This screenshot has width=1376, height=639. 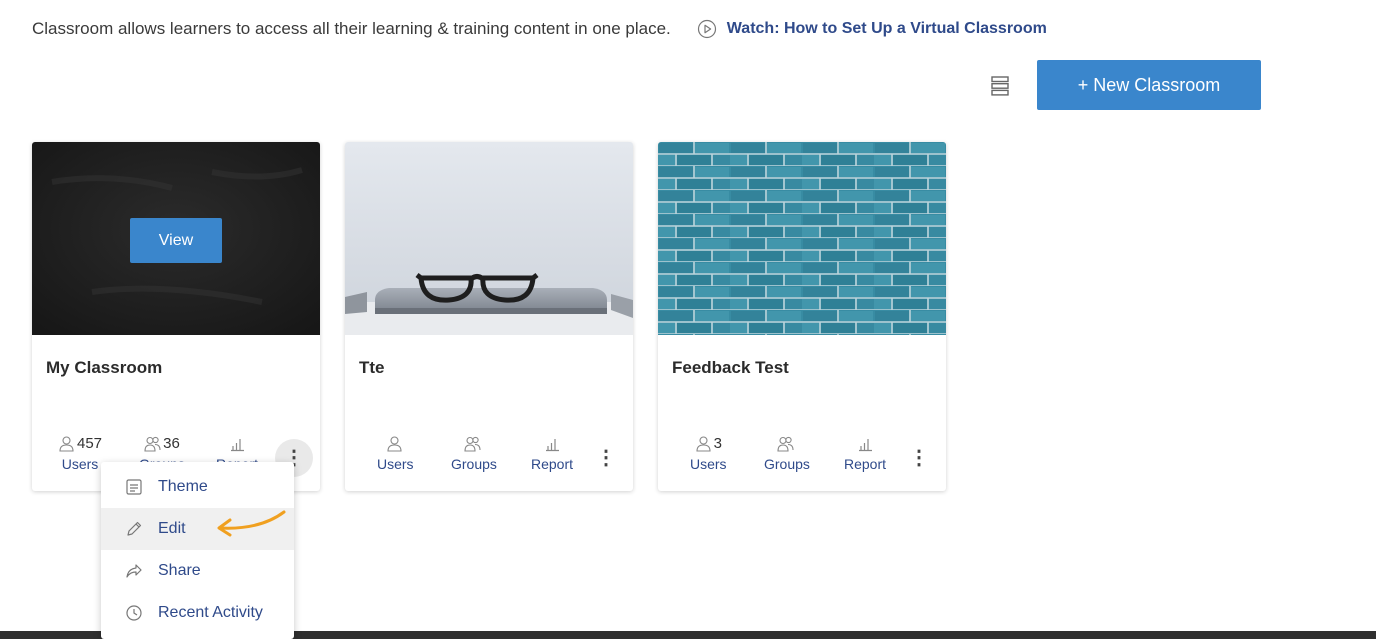 I want to click on card-image-chalkboard: View, so click(x=176, y=238).